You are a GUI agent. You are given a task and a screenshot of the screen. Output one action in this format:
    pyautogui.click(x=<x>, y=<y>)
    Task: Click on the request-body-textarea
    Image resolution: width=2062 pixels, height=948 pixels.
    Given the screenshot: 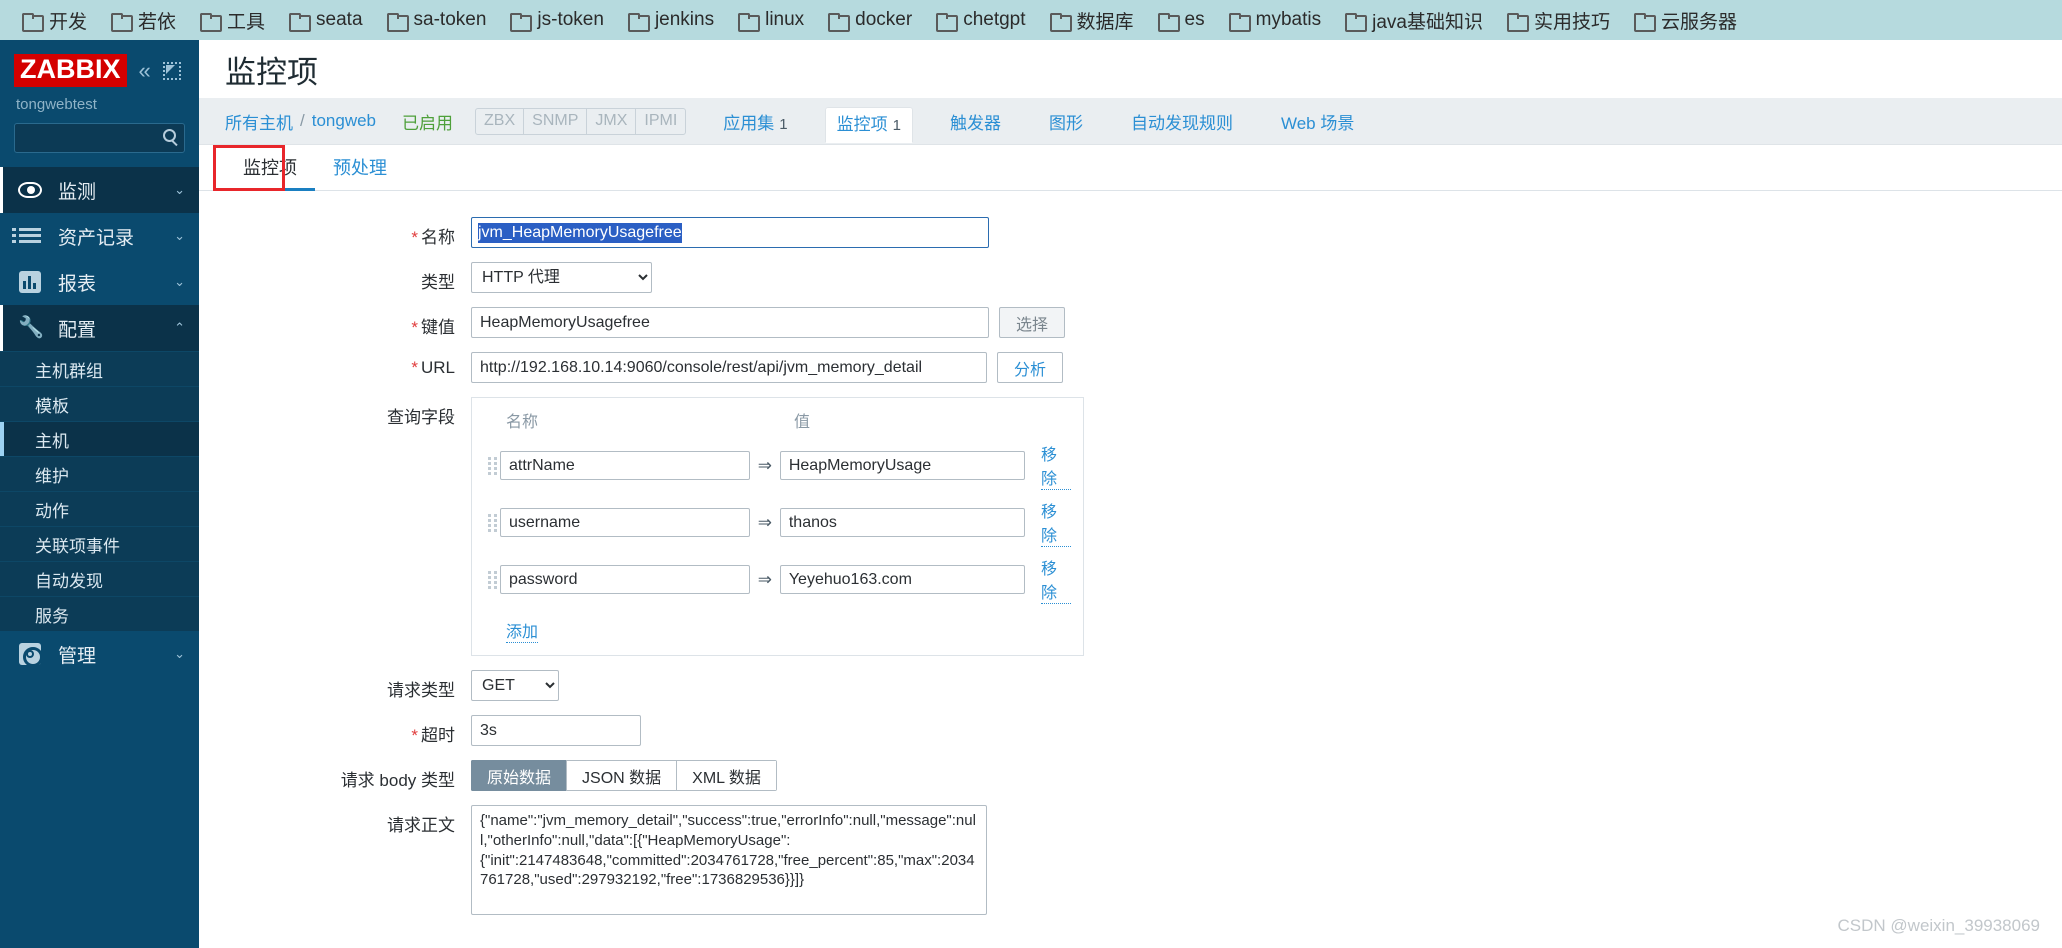 What is the action you would take?
    pyautogui.click(x=729, y=860)
    